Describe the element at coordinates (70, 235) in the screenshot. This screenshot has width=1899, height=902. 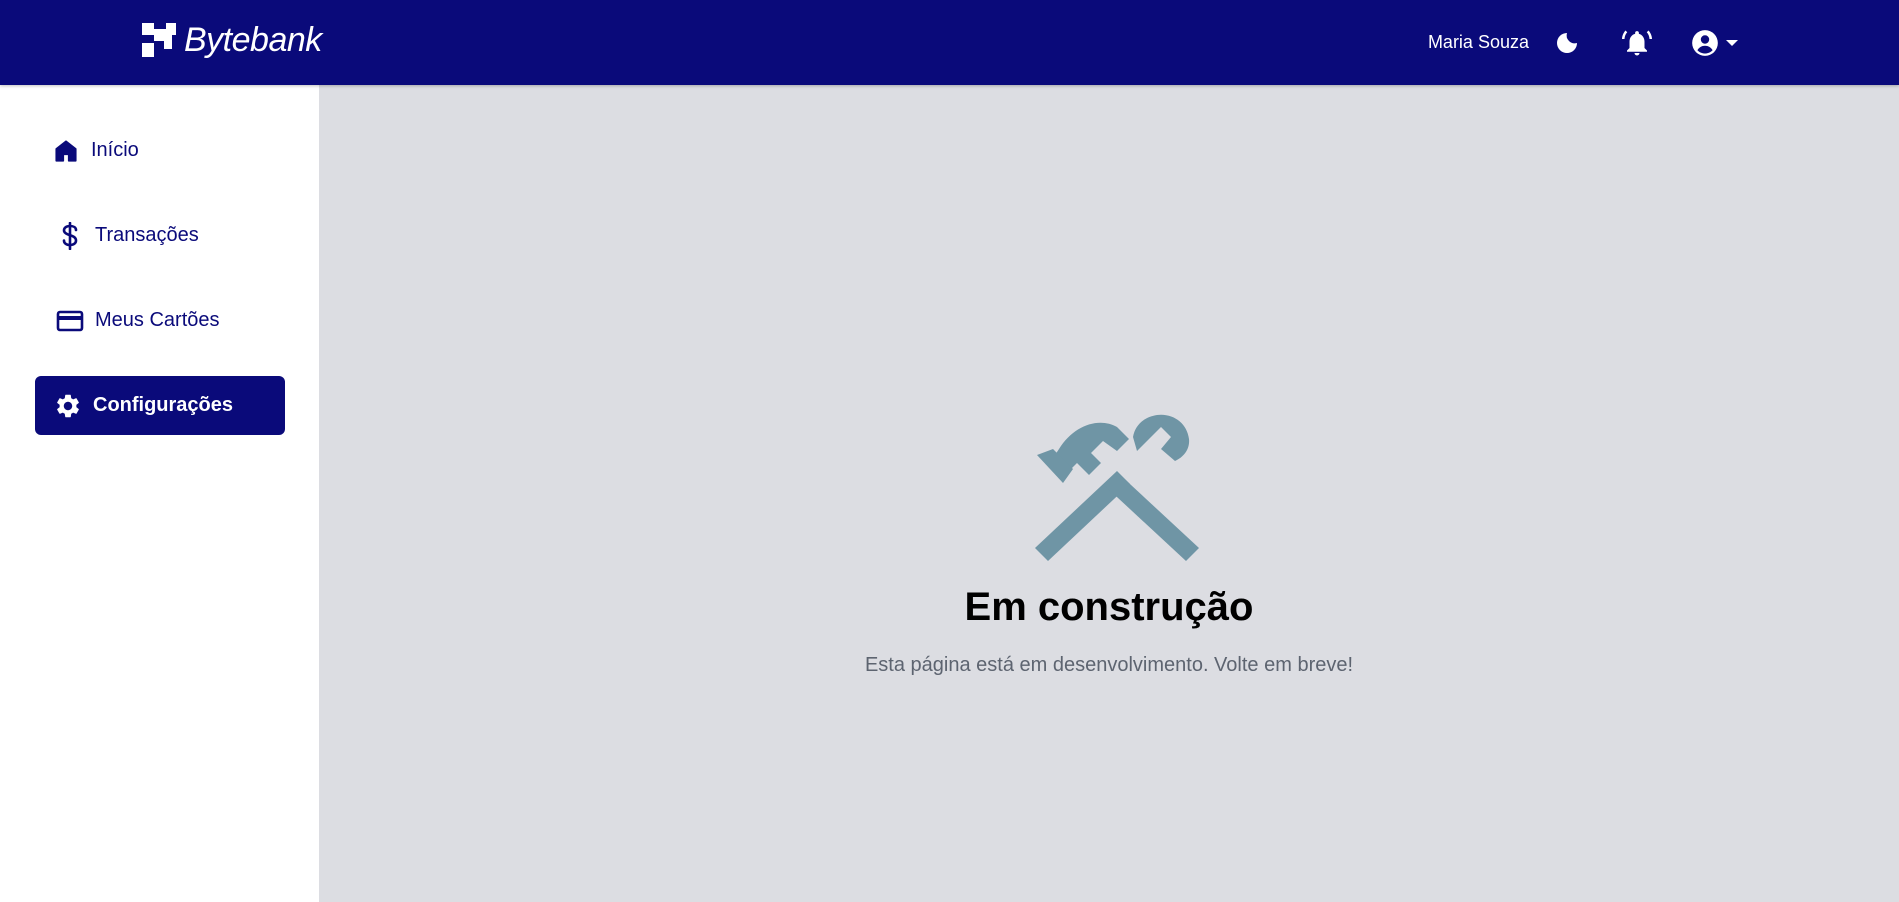
I see `dollar-icon` at that location.